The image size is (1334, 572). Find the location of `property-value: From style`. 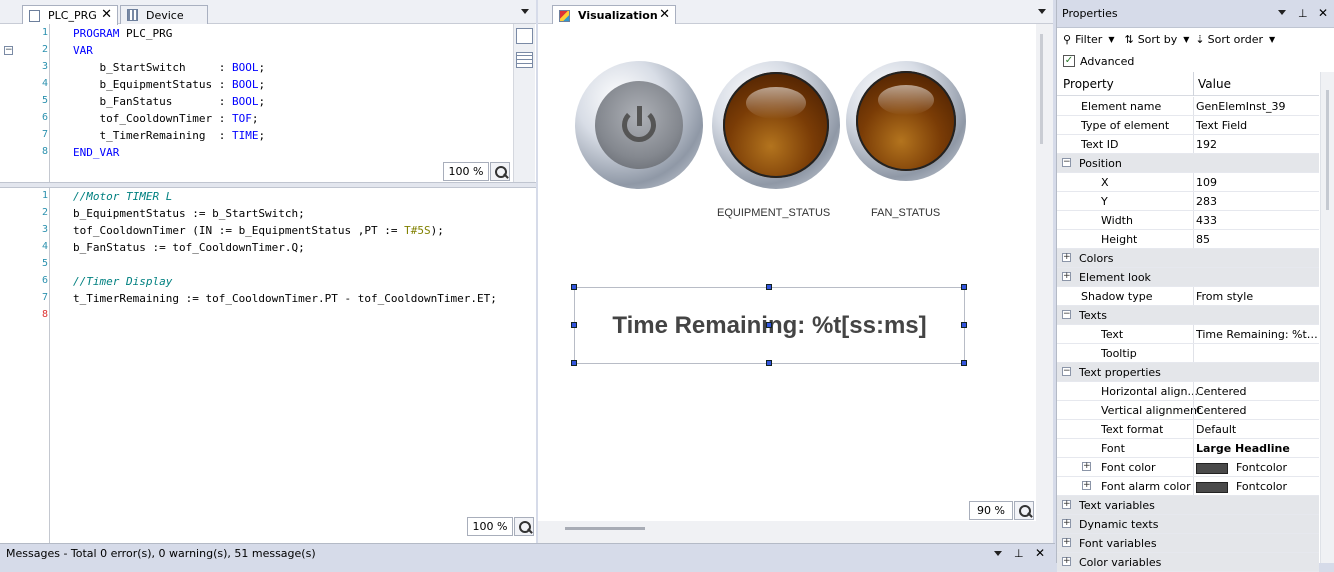

property-value: From style is located at coordinates (1257, 296).